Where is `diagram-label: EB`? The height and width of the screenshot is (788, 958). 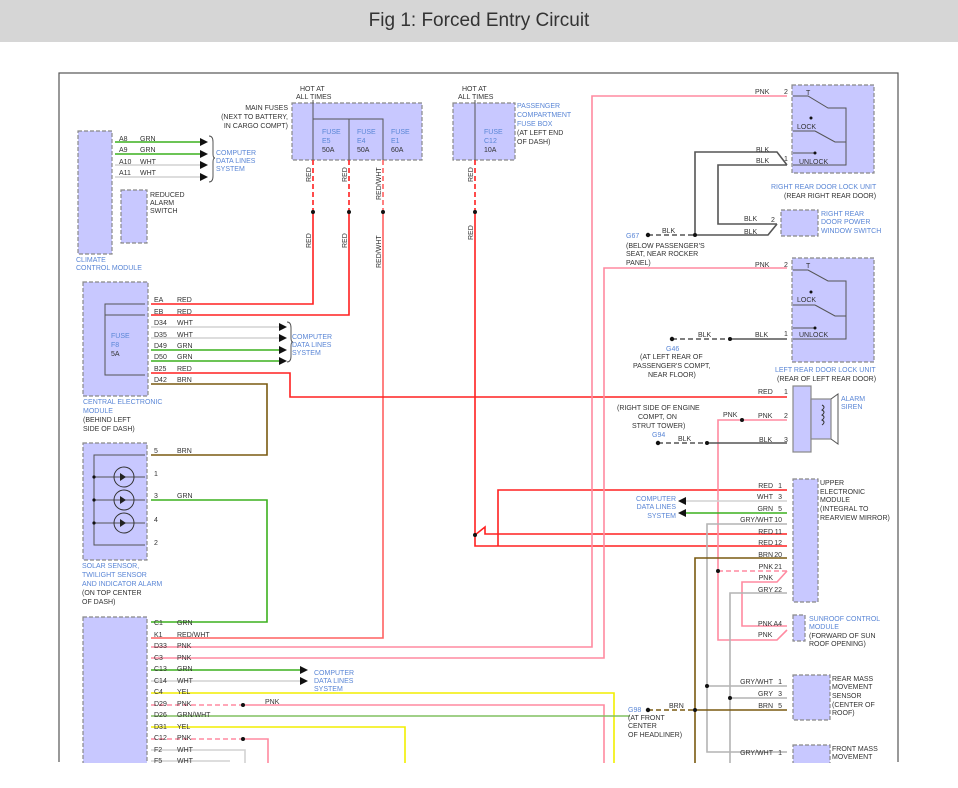
diagram-label: EB is located at coordinates (159, 312).